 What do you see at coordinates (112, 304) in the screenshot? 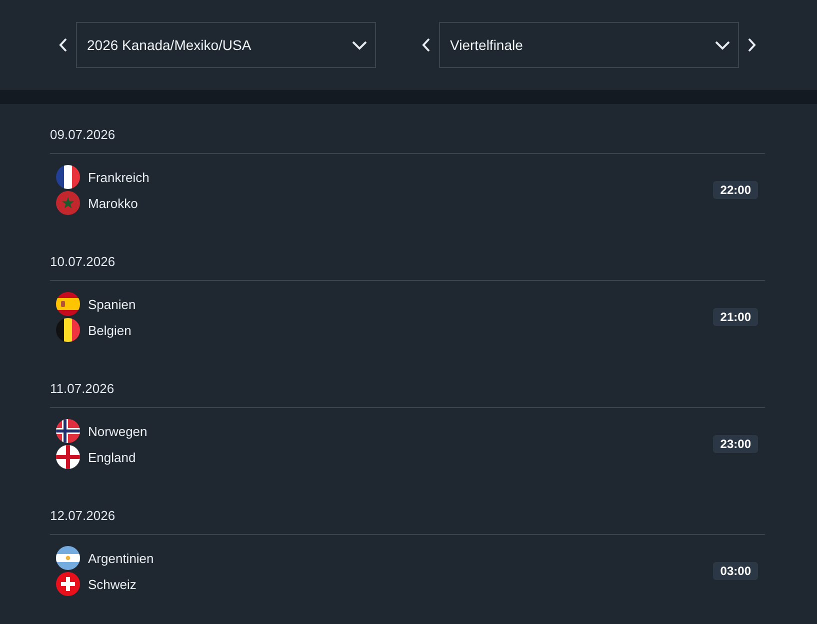
I see `team-name: Spanien` at bounding box center [112, 304].